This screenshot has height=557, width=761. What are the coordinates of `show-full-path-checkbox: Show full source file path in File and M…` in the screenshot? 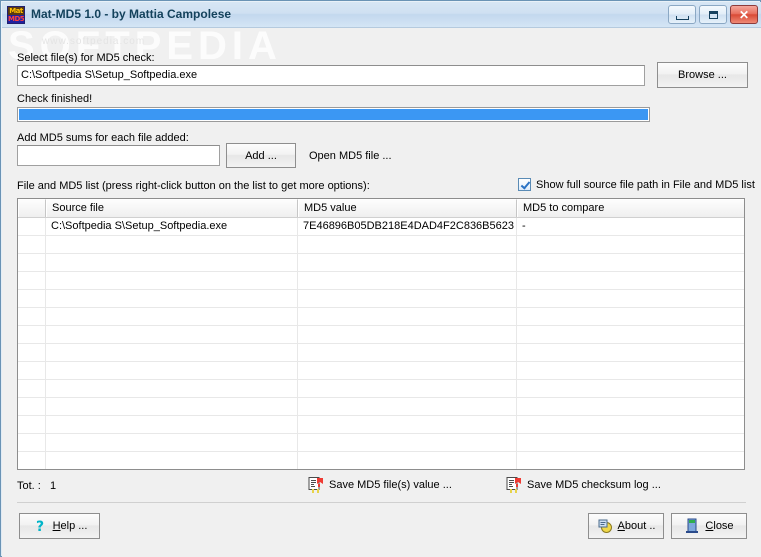 It's located at (636, 184).